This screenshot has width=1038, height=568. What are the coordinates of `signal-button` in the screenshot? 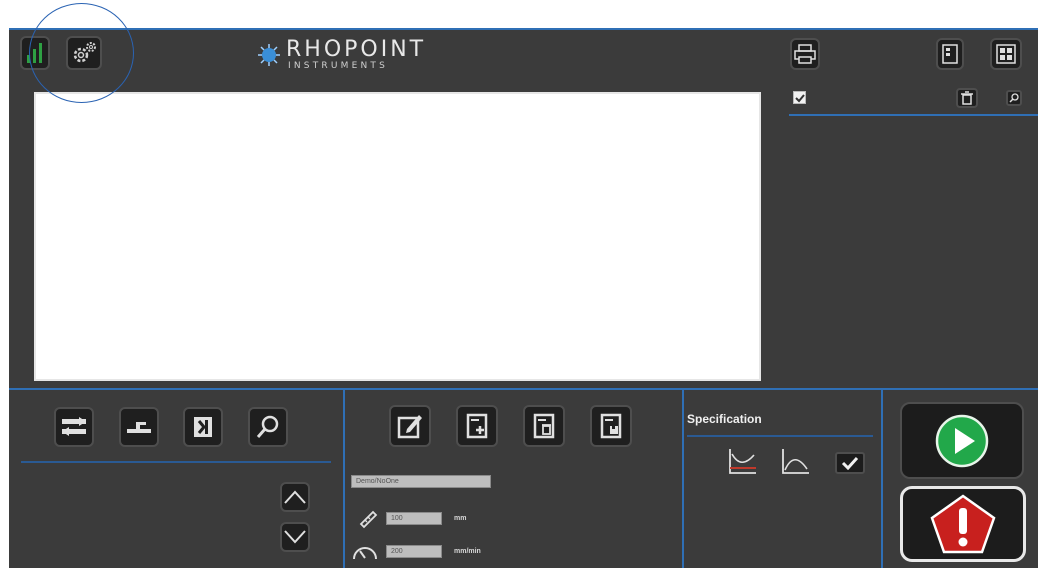 It's located at (35, 53).